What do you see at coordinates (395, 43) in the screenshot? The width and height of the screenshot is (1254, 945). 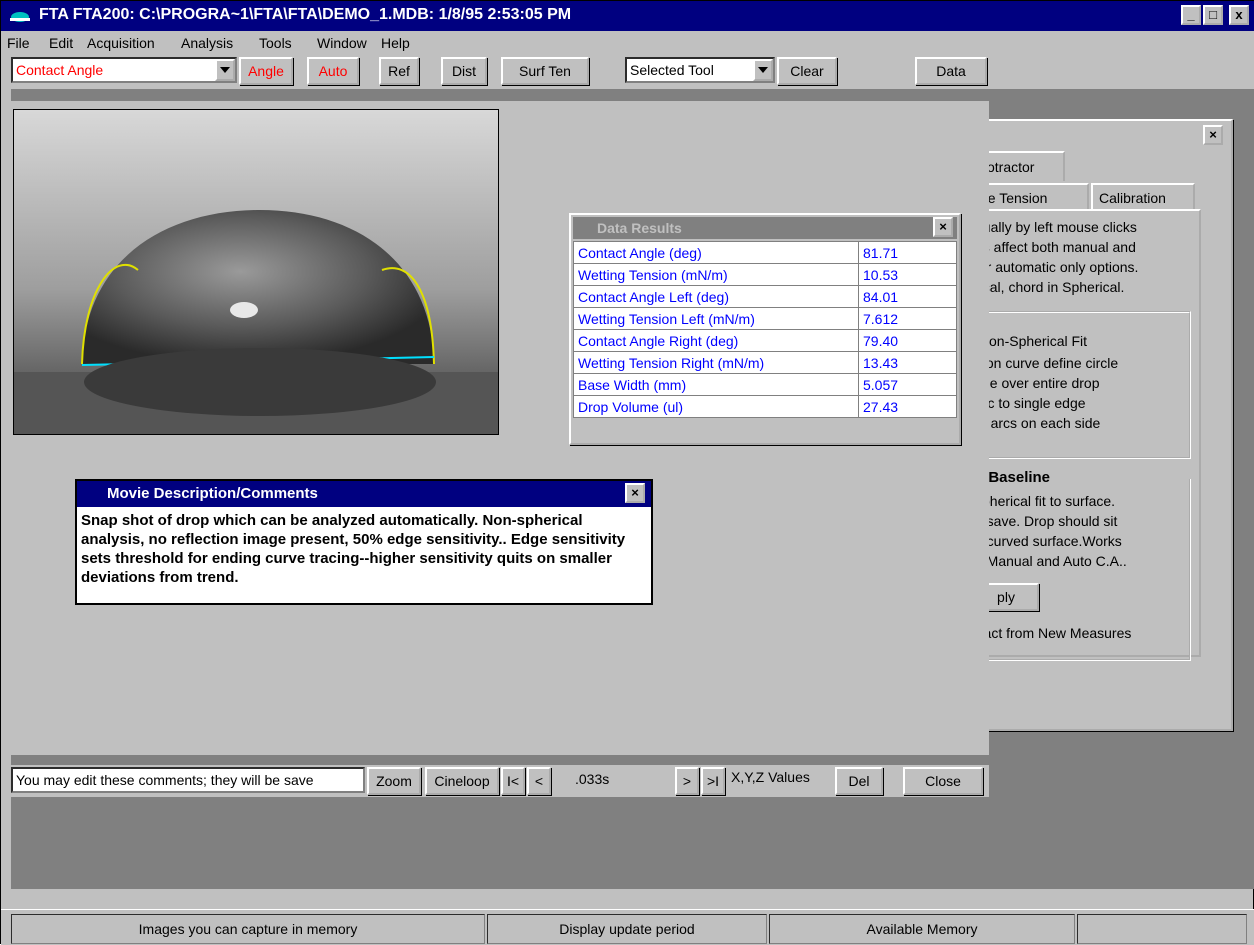 I see `menu-help: Help` at bounding box center [395, 43].